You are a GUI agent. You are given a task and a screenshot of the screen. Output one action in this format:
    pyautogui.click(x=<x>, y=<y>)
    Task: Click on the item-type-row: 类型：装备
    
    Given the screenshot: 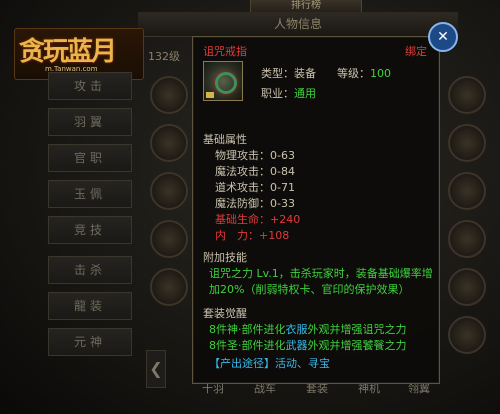 What is the action you would take?
    pyautogui.click(x=288, y=73)
    